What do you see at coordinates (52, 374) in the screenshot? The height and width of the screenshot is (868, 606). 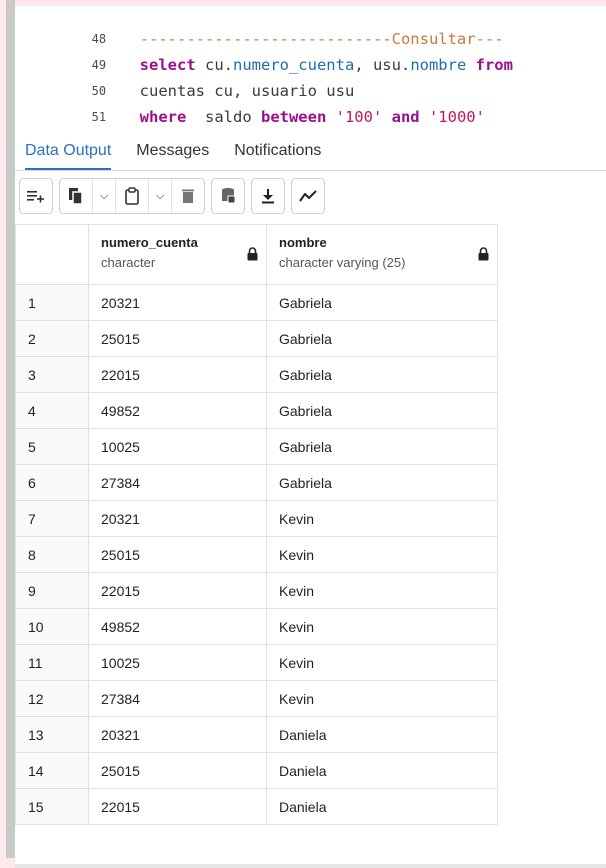 I see `row-number-cell: 3` at bounding box center [52, 374].